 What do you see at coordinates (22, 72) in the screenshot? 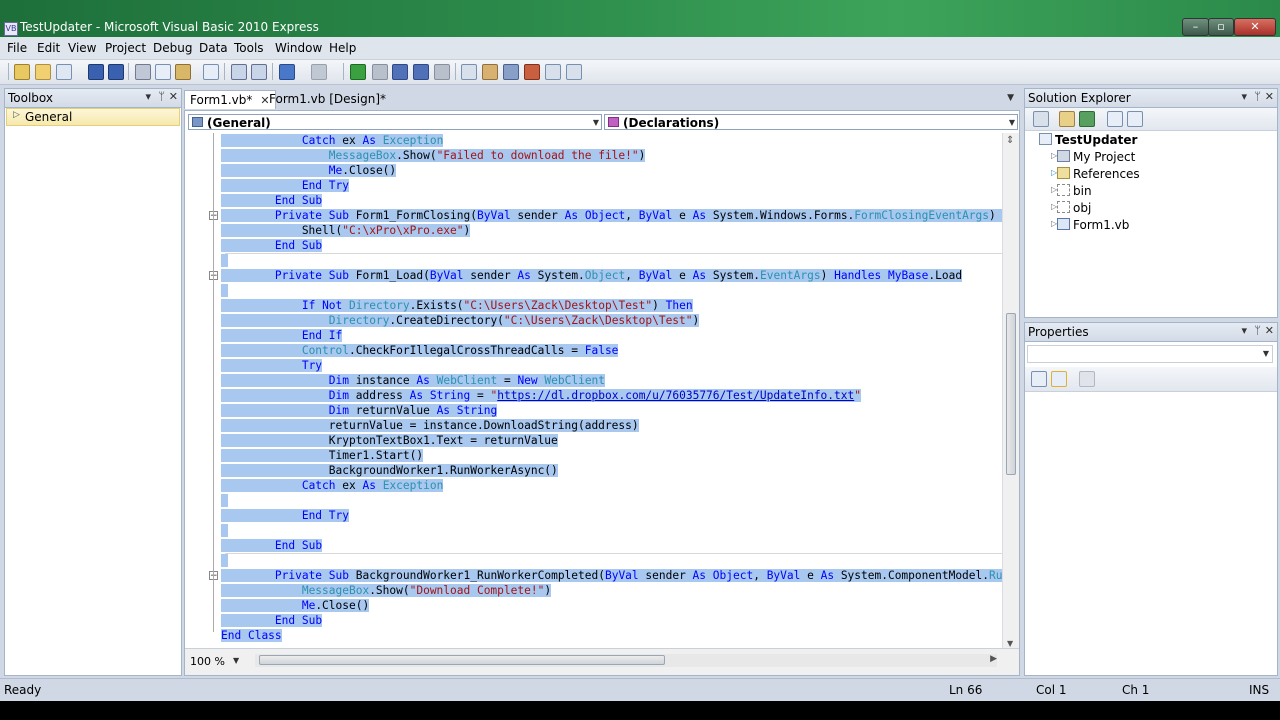
I see `new-project-icon` at bounding box center [22, 72].